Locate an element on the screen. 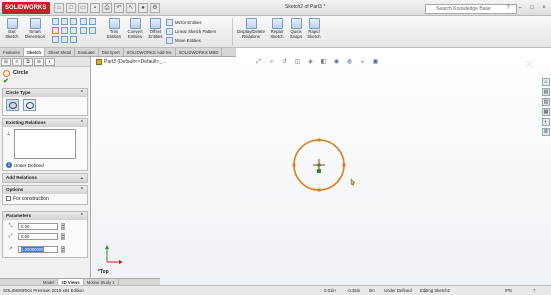 The height and width of the screenshot is (295, 551). center-x-field: 0.00 is located at coordinates (38, 226).